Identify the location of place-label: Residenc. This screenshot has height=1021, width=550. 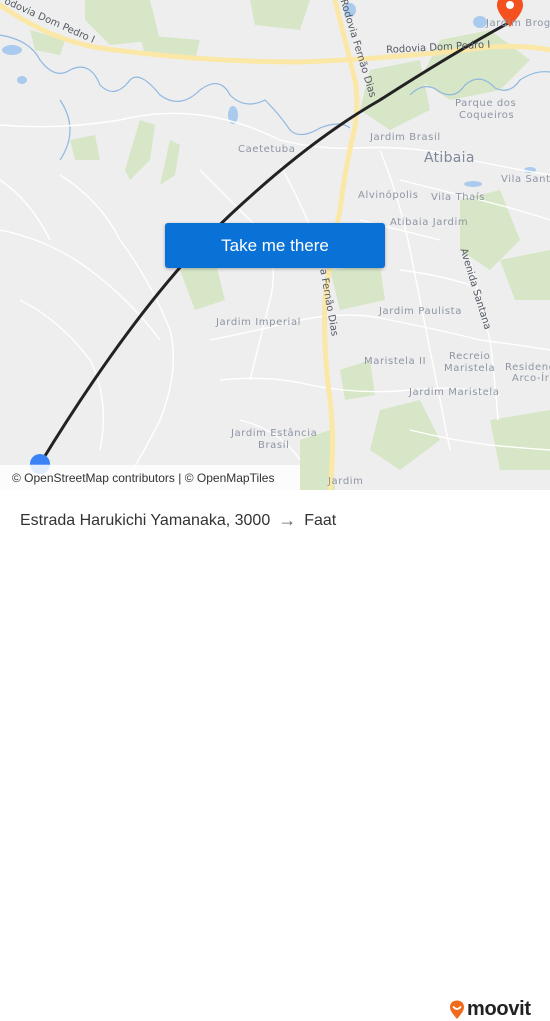
(527, 367).